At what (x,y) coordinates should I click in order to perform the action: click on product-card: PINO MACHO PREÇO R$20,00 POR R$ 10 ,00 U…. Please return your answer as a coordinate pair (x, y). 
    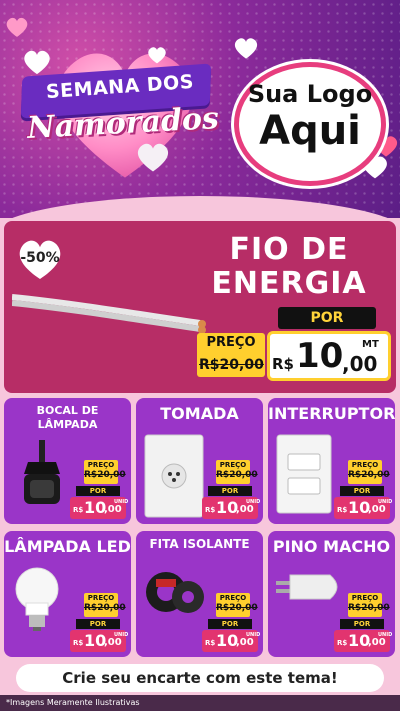
    Looking at the image, I should click on (331, 594).